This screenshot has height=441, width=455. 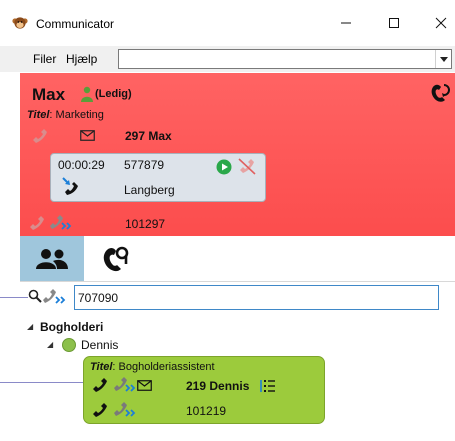 What do you see at coordinates (87, 94) in the screenshot?
I see `person-status-icon` at bounding box center [87, 94].